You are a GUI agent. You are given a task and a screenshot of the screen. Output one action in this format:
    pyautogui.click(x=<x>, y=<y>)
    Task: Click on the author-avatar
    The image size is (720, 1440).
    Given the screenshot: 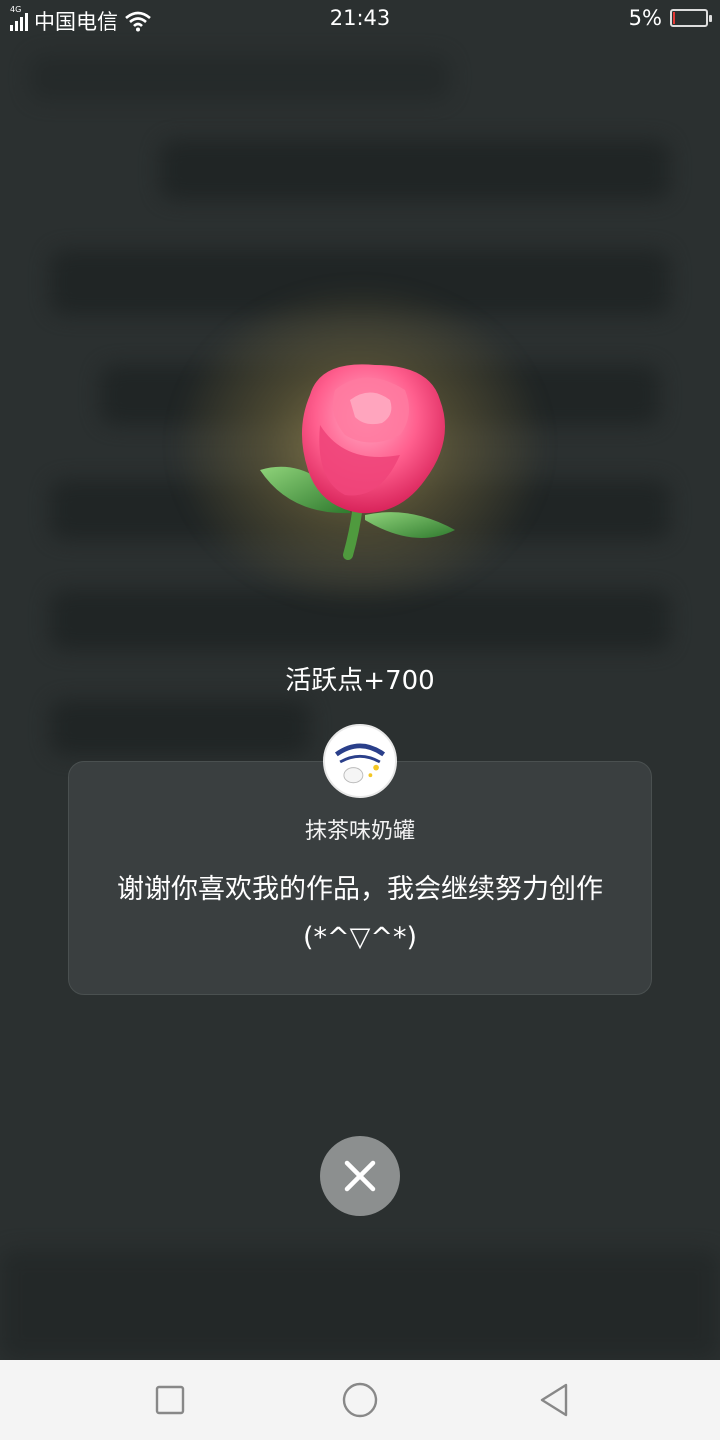 What is the action you would take?
    pyautogui.click(x=360, y=761)
    